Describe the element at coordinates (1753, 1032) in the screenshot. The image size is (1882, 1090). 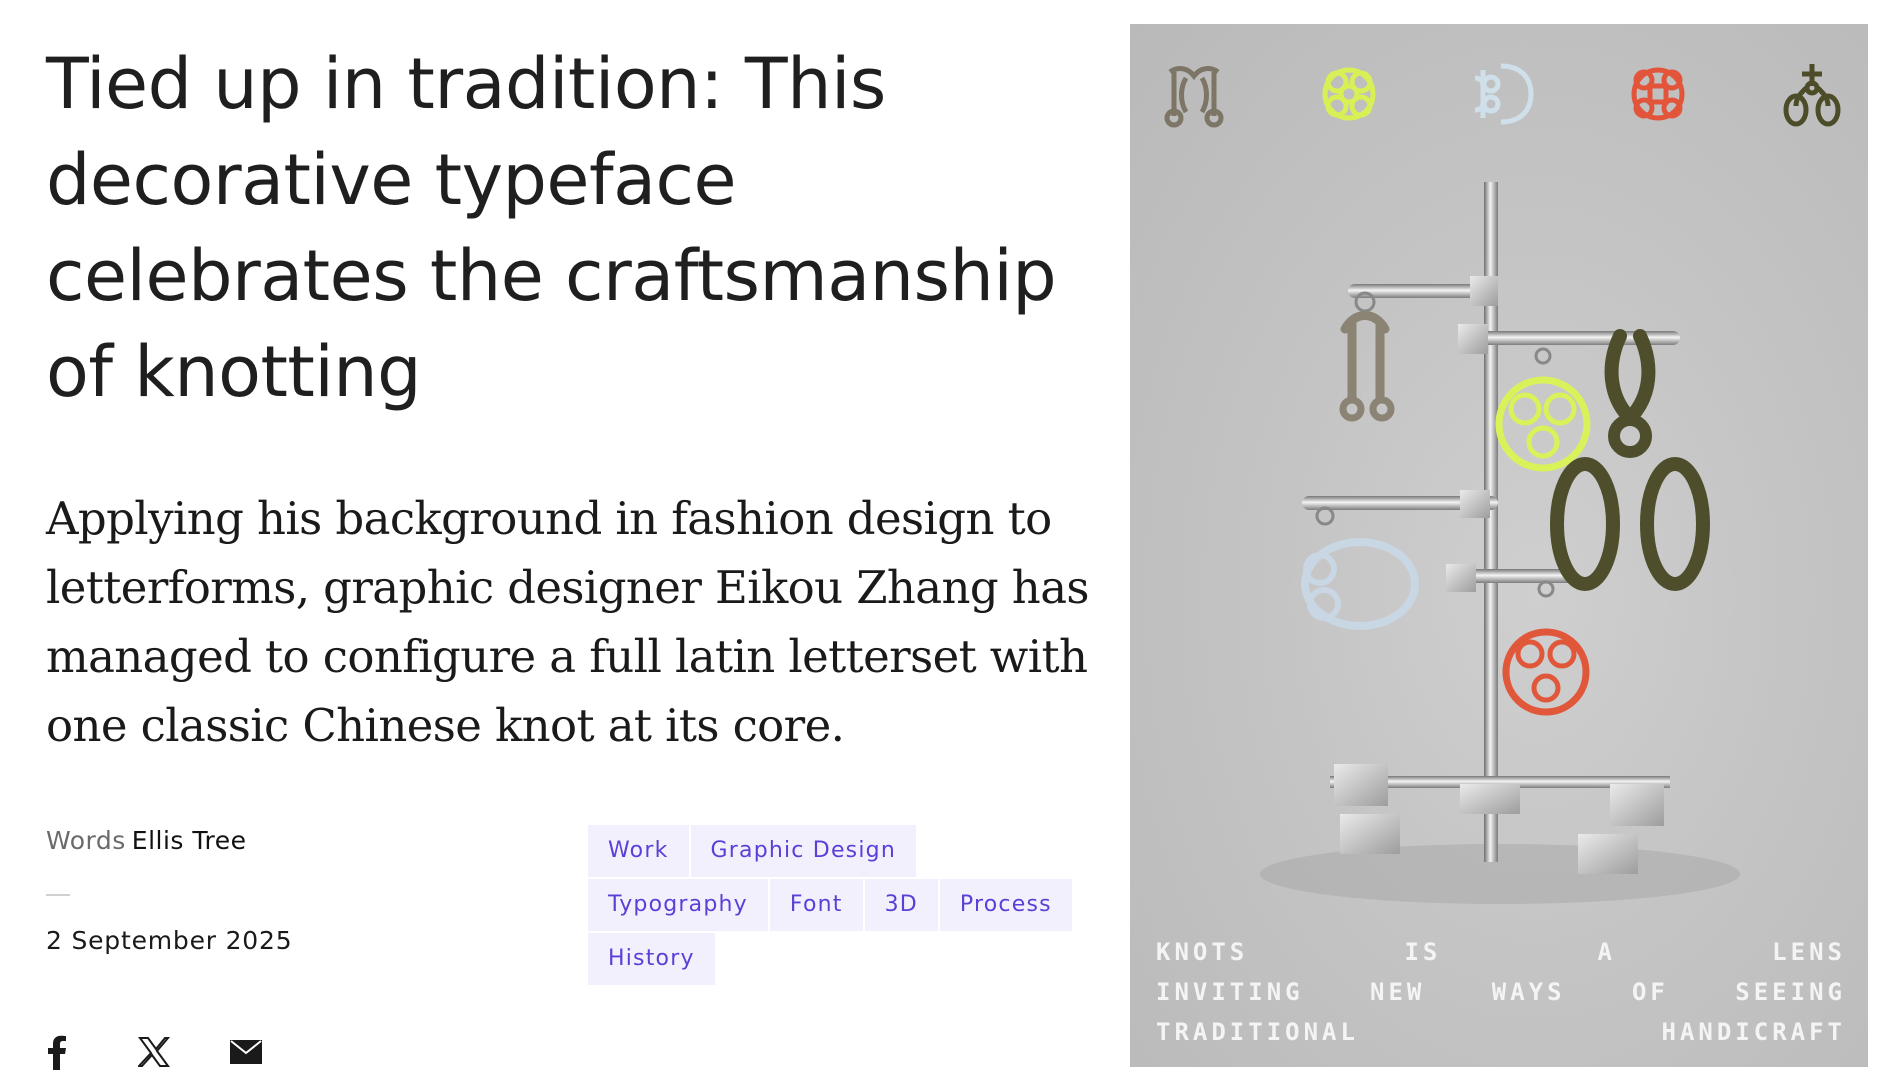
I see `poster-word: handicraft` at that location.